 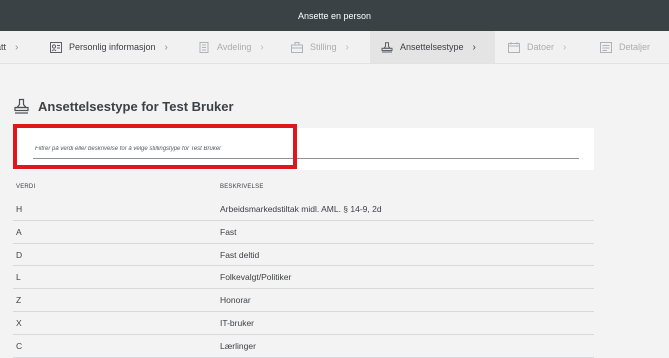 I want to click on cell-description: Honorar, so click(x=235, y=300).